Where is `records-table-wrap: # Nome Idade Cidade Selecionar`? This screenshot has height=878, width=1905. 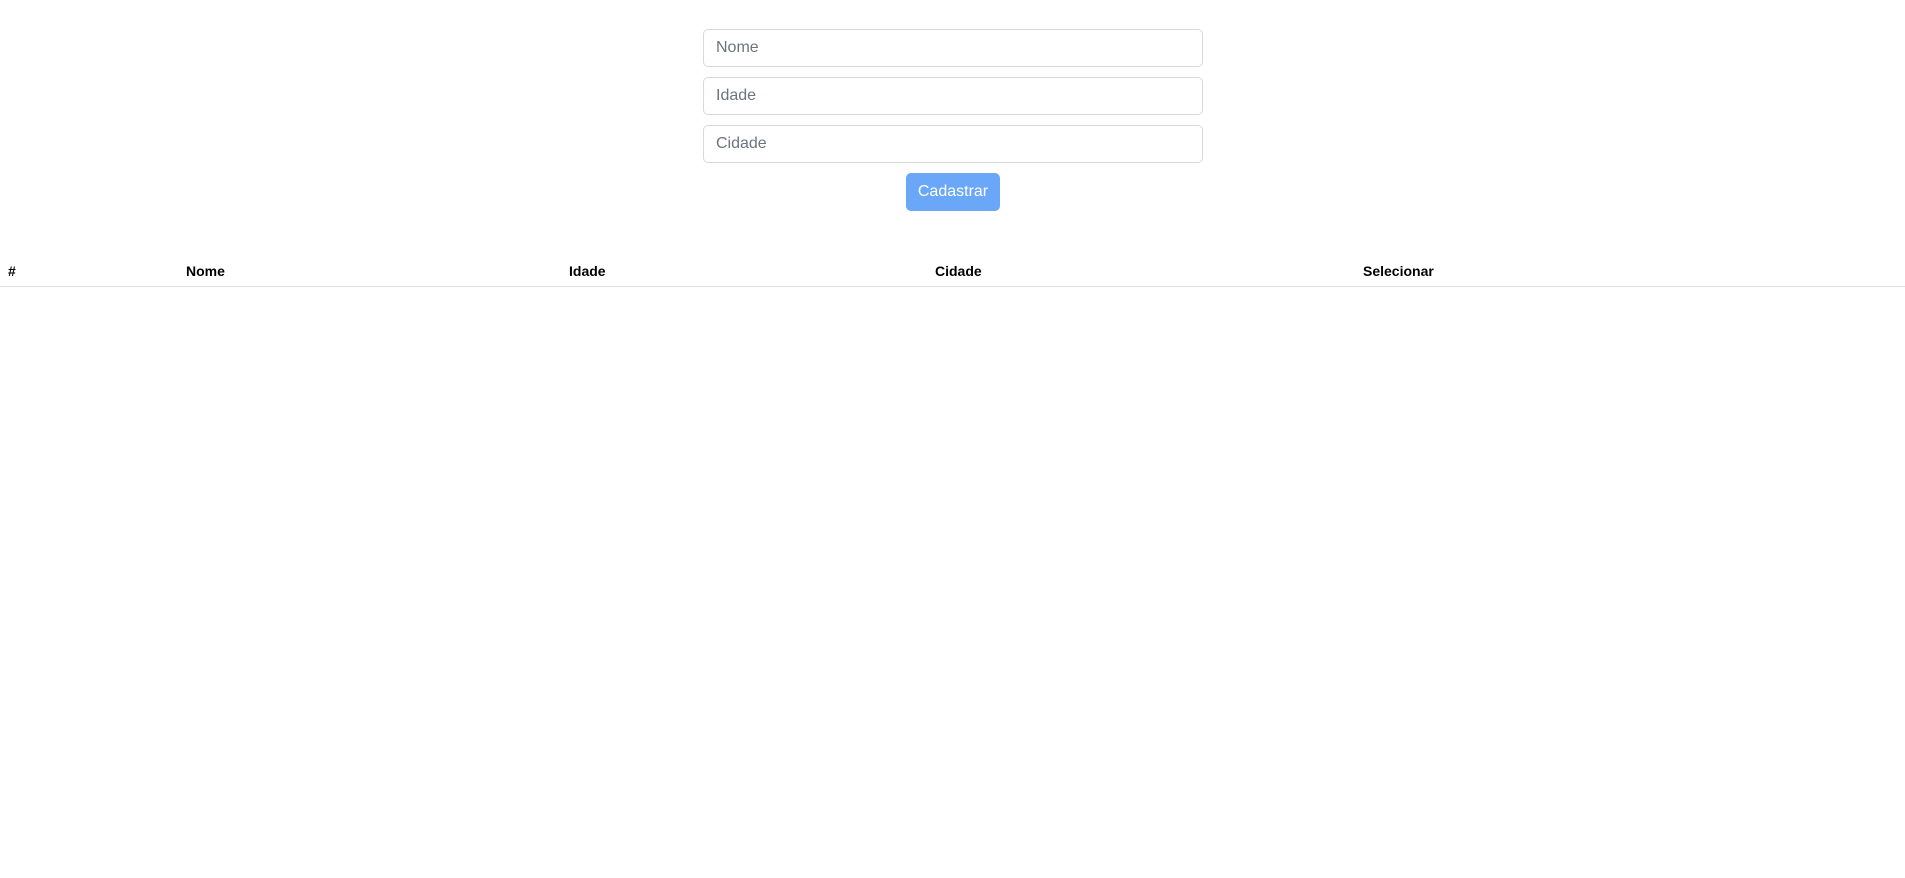 records-table-wrap: # Nome Idade Cidade Selecionar is located at coordinates (952, 271).